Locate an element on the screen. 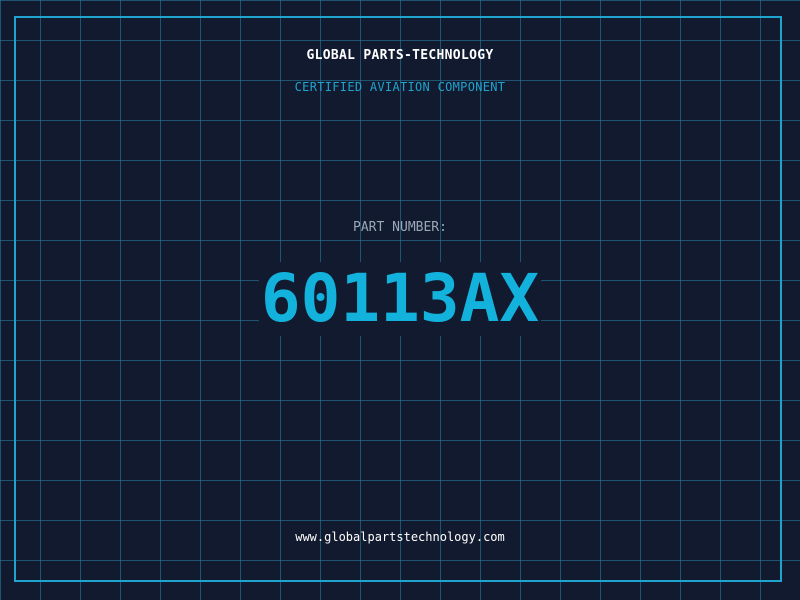 This screenshot has width=800, height=600. part-number-value-wrap: 60113AX is located at coordinates (400, 299).